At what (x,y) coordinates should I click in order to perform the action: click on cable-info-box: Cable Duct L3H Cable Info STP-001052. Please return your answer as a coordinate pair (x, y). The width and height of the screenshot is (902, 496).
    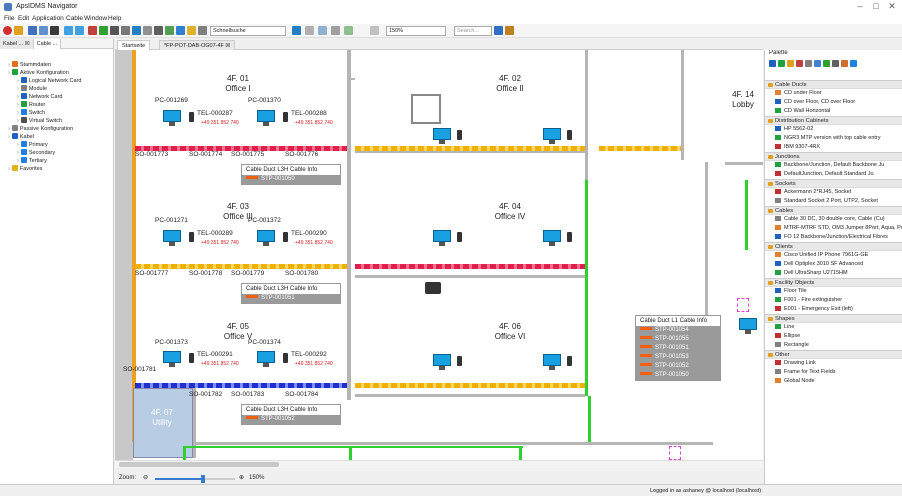
    Looking at the image, I should click on (291, 414).